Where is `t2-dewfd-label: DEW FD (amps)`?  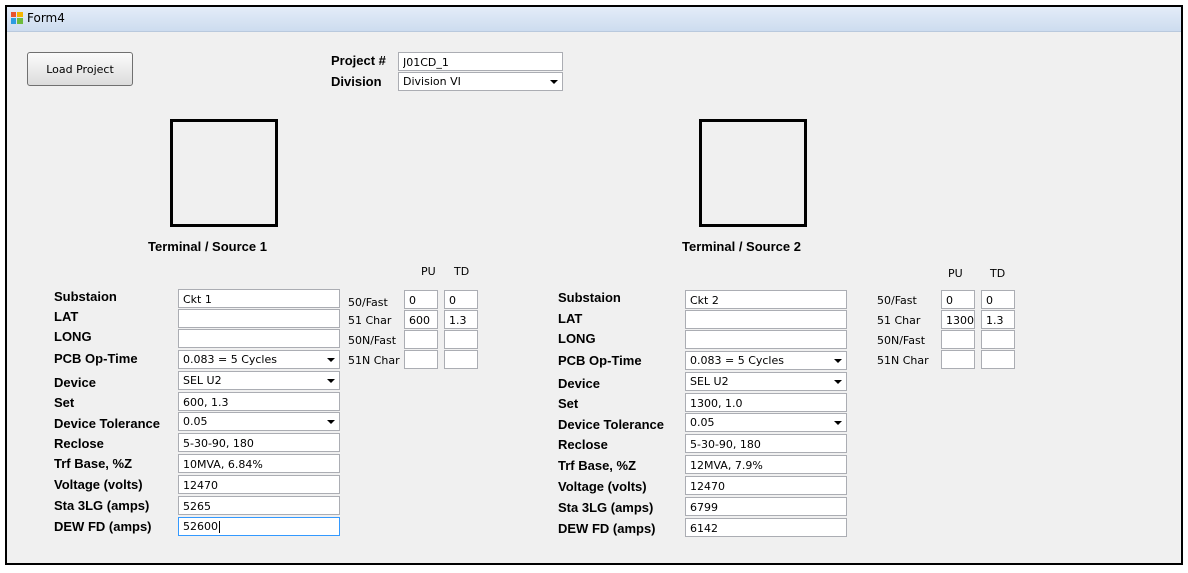 t2-dewfd-label: DEW FD (amps) is located at coordinates (607, 528).